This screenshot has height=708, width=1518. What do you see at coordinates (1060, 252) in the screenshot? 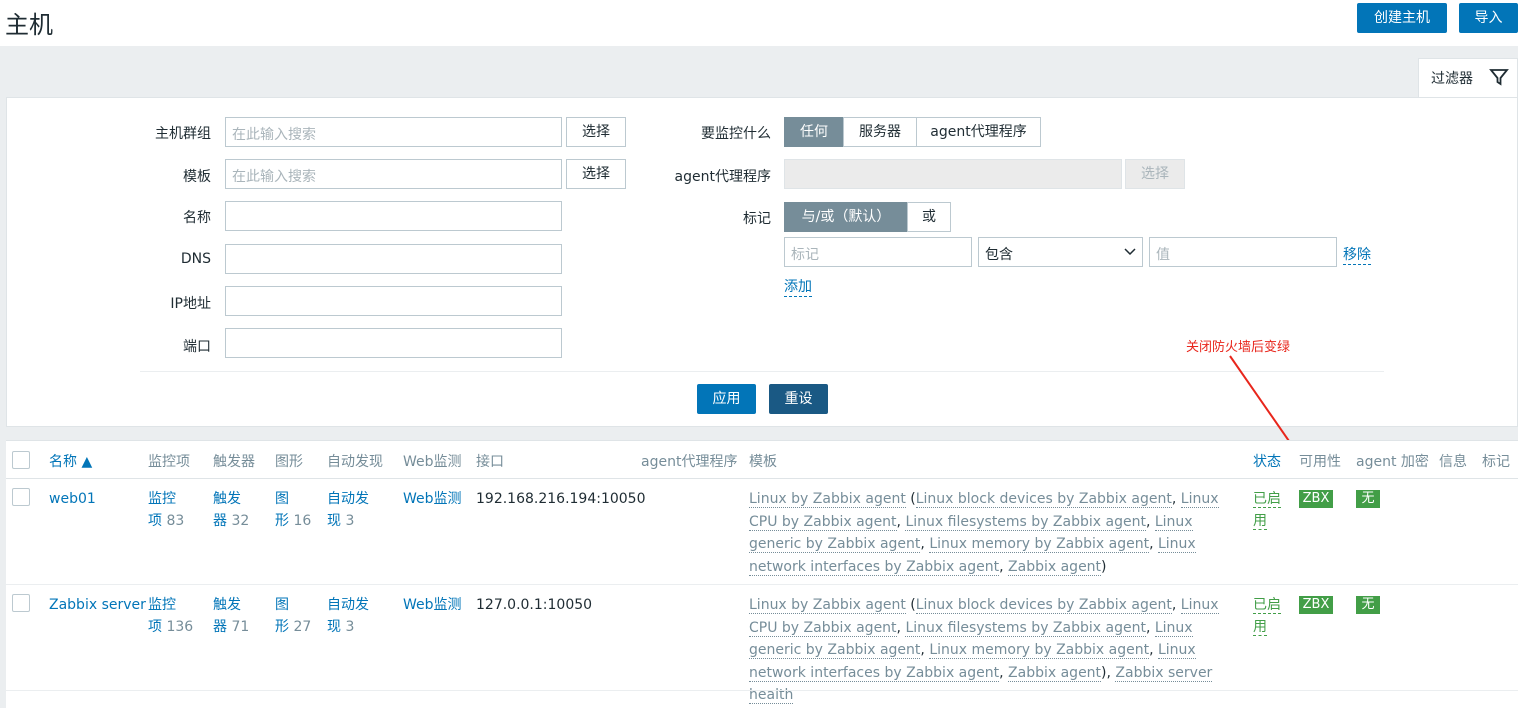
I see `tag-operator-select: 包含` at bounding box center [1060, 252].